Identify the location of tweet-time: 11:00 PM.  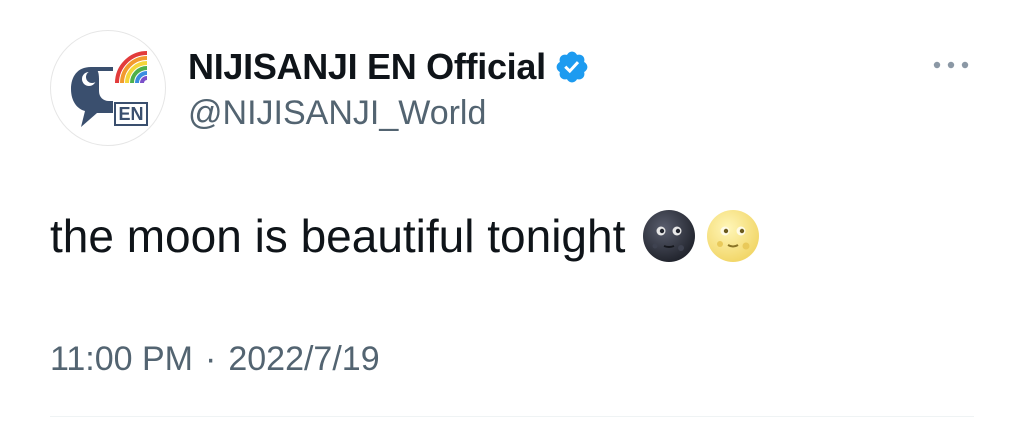
(122, 359).